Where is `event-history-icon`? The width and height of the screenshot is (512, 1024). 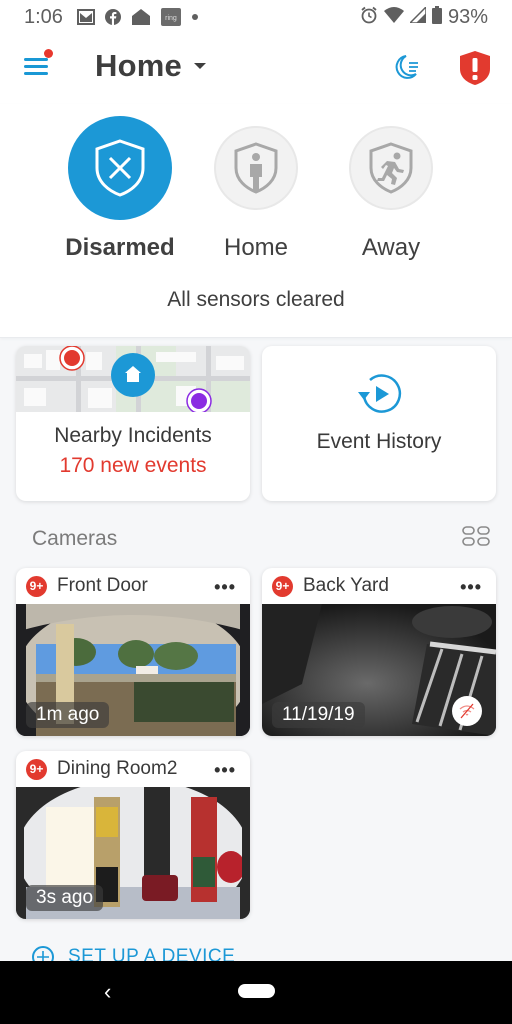
event-history-icon is located at coordinates (380, 393).